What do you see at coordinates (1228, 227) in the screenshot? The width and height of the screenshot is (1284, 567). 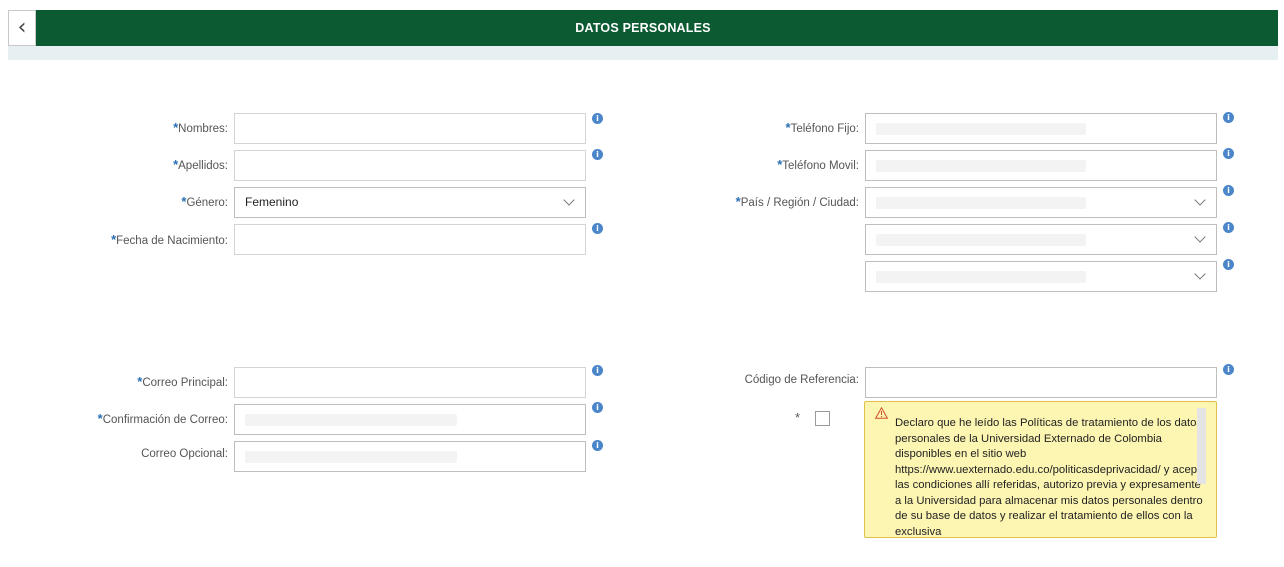 I see `region-info-icon: i` at bounding box center [1228, 227].